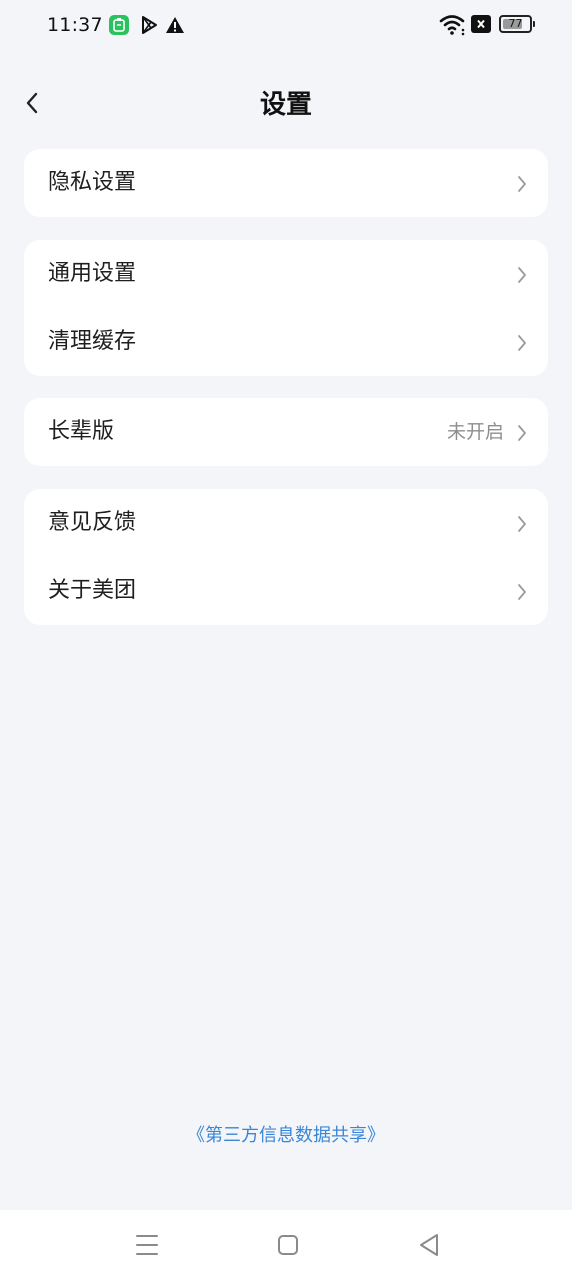  I want to click on clear-cache-row: 清理缓存, so click(286, 342).